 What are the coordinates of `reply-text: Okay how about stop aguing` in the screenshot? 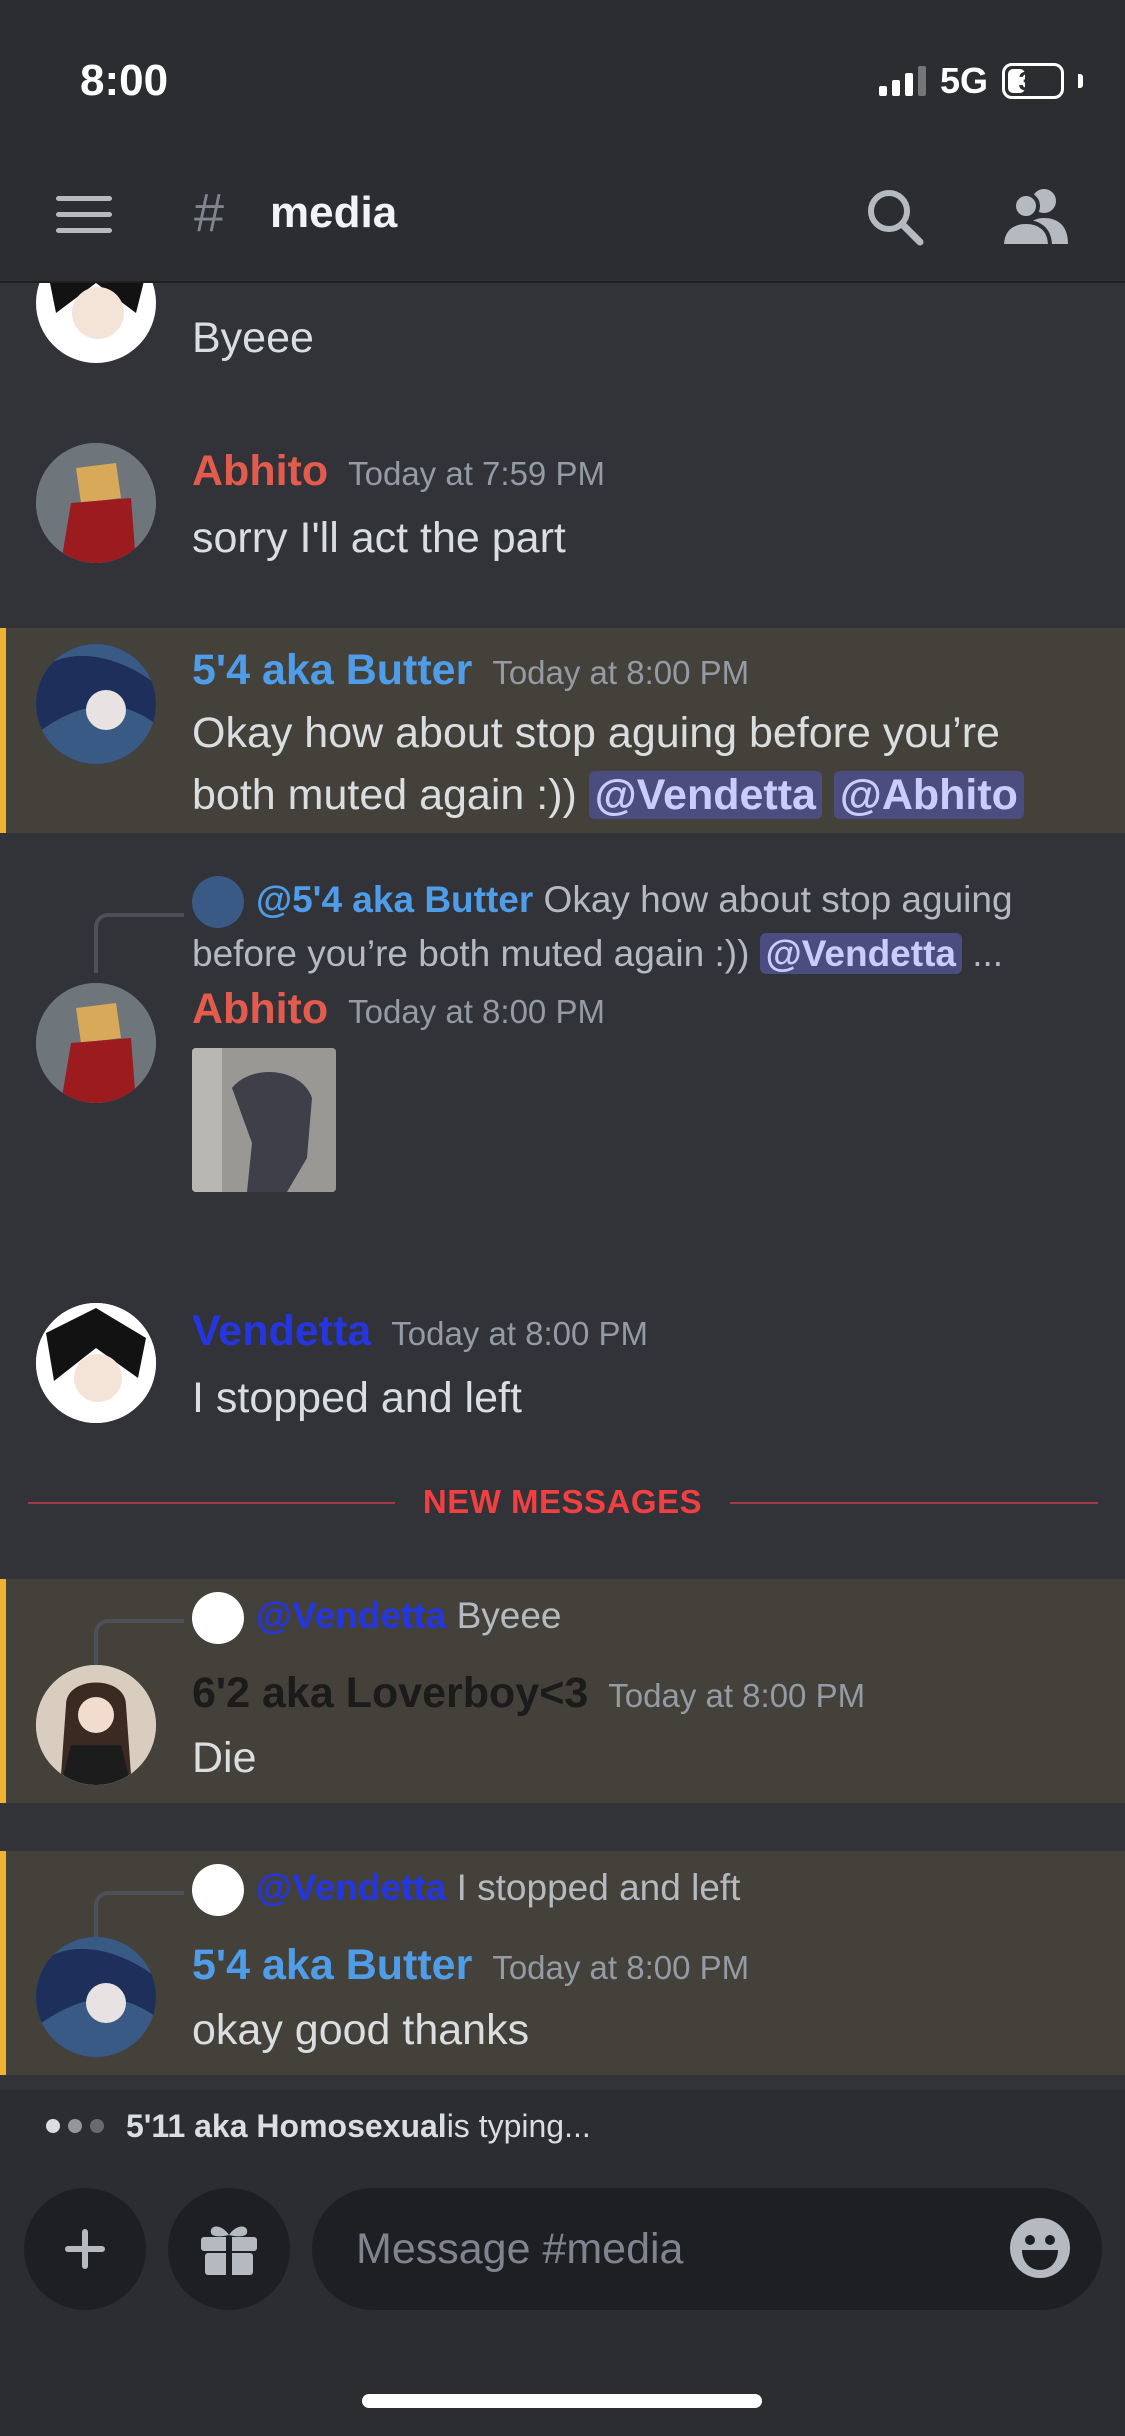 It's located at (778, 899).